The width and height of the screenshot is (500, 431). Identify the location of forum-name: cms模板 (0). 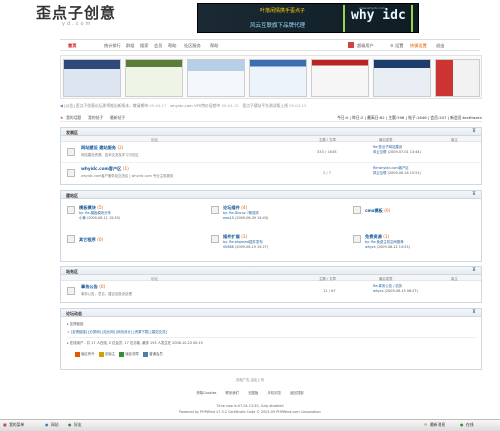
(377, 211).